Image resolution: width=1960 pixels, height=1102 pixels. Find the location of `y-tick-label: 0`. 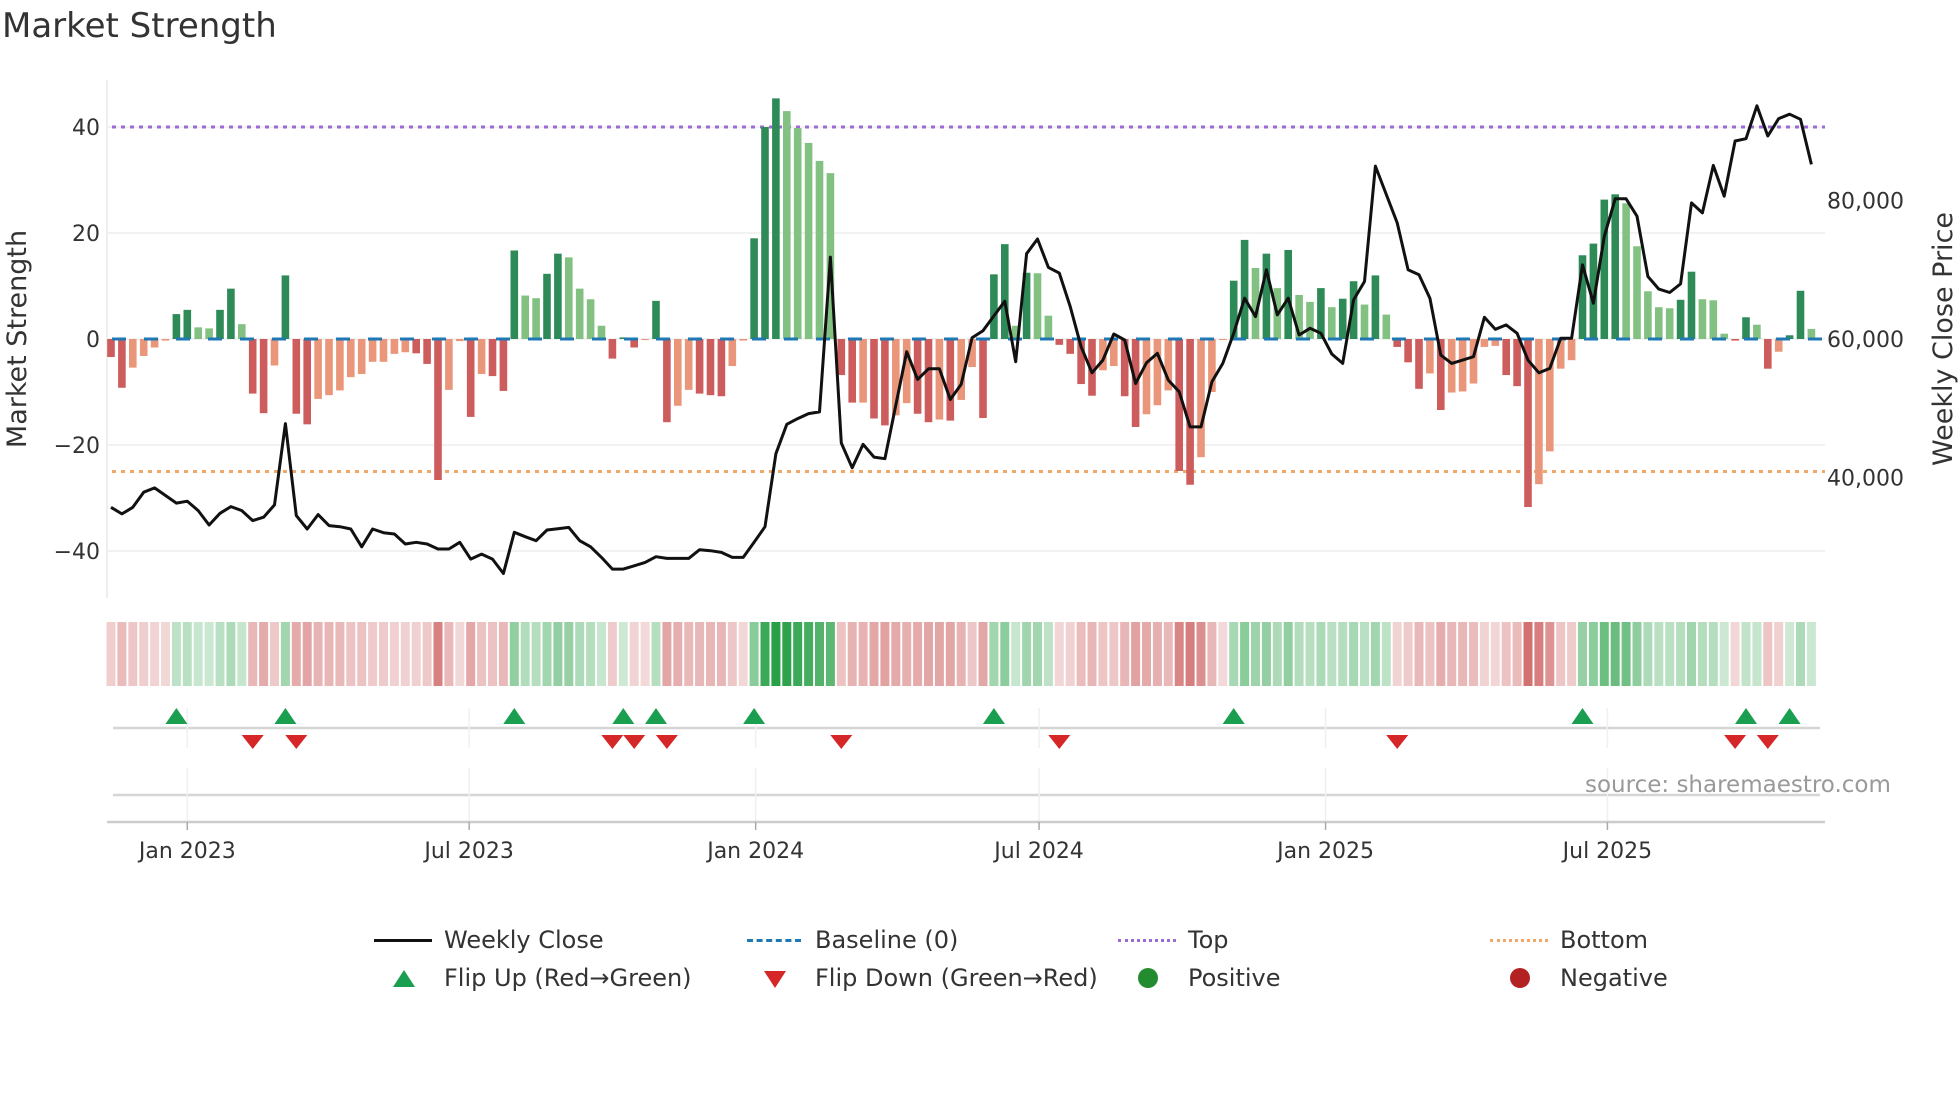

y-tick-label: 0 is located at coordinates (93, 340).